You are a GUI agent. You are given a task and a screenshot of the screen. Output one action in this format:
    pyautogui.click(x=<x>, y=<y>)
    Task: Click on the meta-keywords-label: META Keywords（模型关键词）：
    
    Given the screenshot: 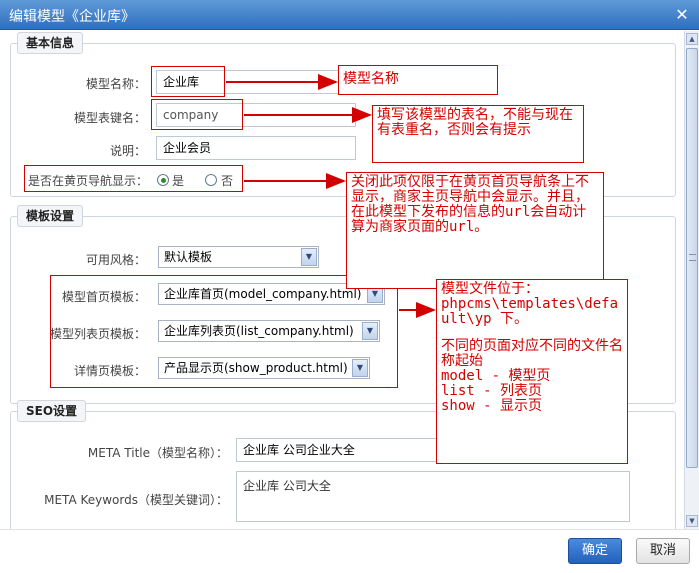 What is the action you would take?
    pyautogui.click(x=136, y=500)
    